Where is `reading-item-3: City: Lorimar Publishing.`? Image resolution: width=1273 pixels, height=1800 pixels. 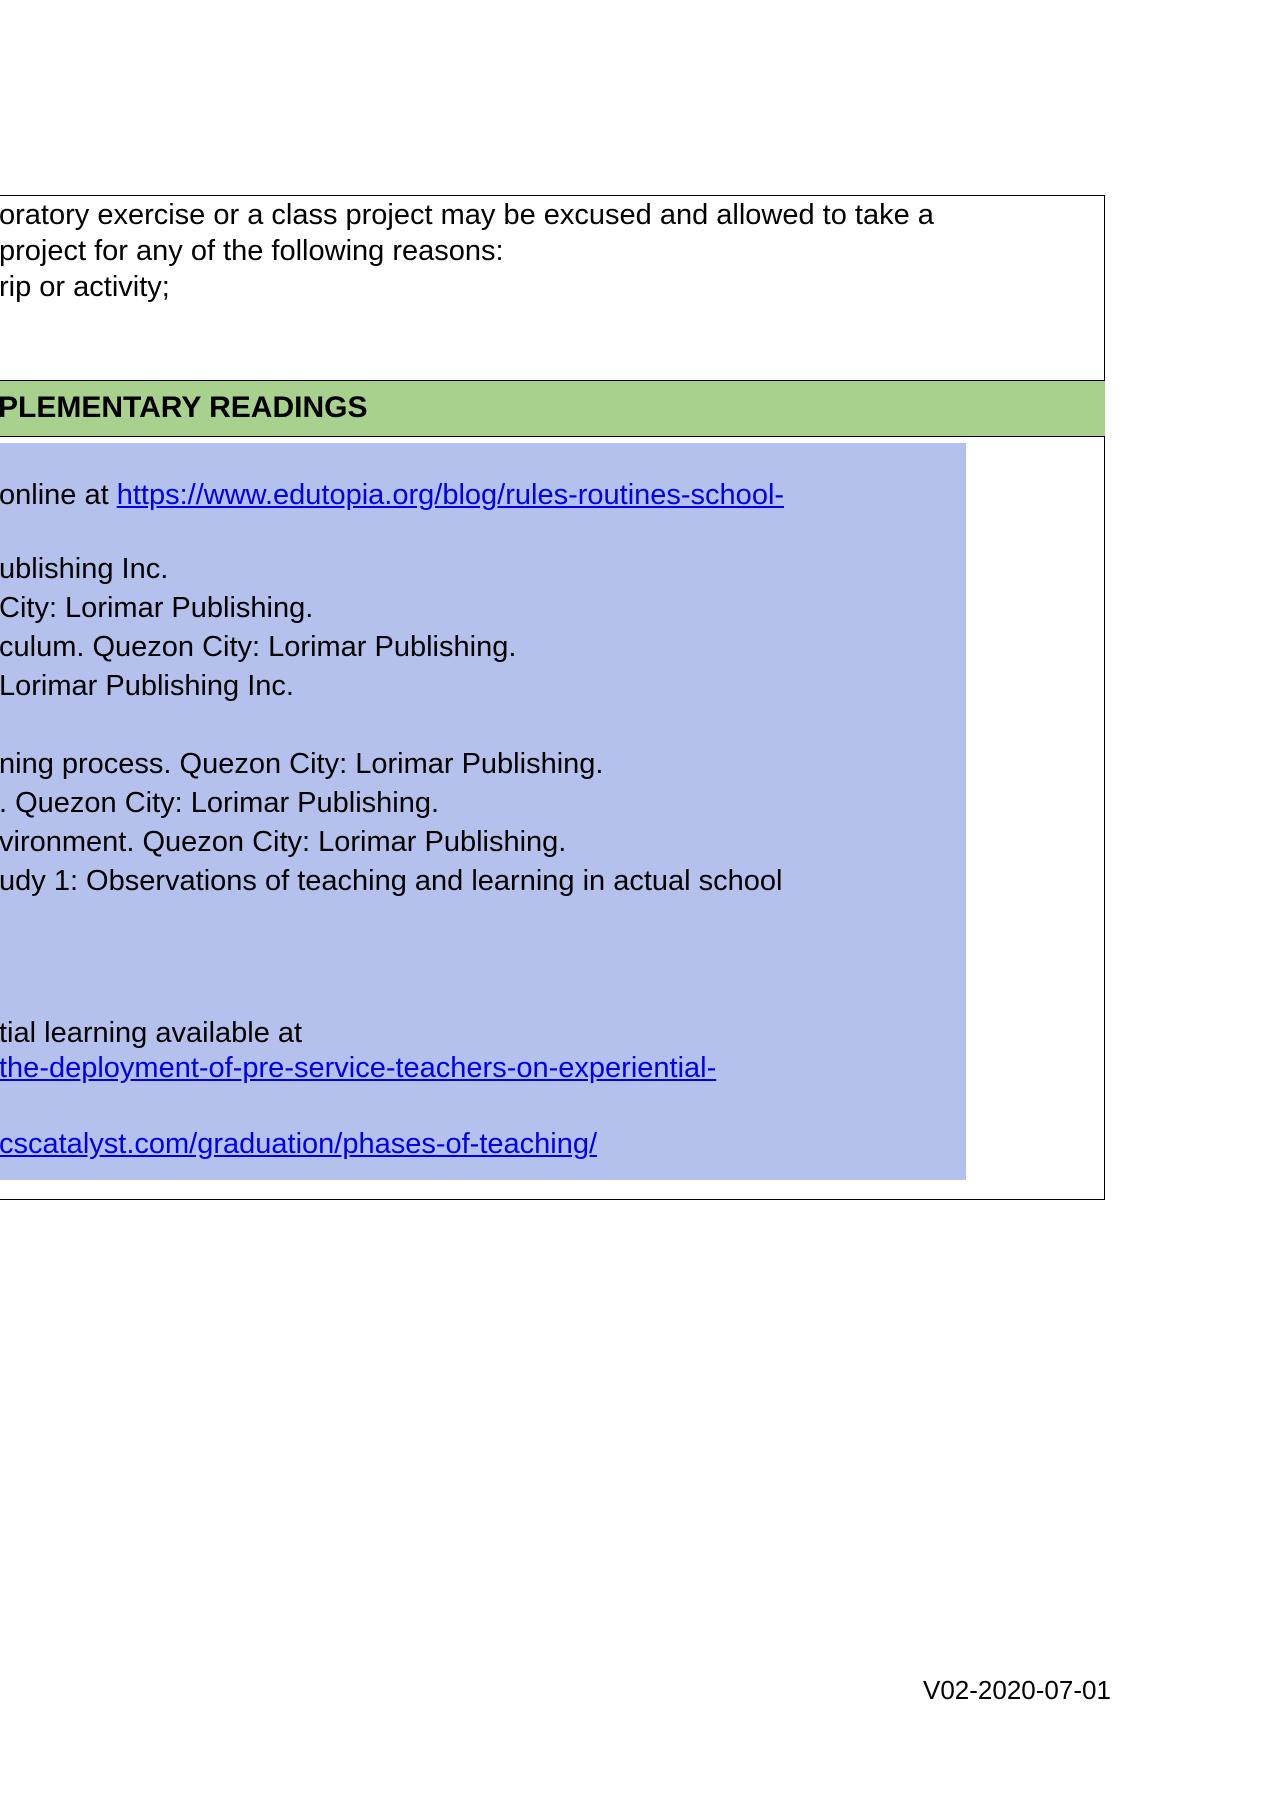 reading-item-3: City: Lorimar Publishing. is located at coordinates (157, 608).